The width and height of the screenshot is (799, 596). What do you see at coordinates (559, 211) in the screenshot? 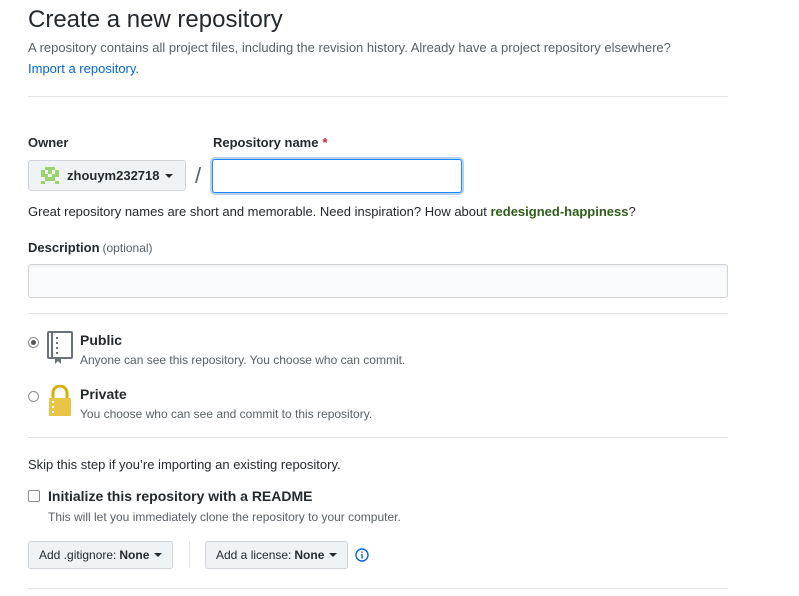
I see `name-suggestion-link: redesigned-happiness` at bounding box center [559, 211].